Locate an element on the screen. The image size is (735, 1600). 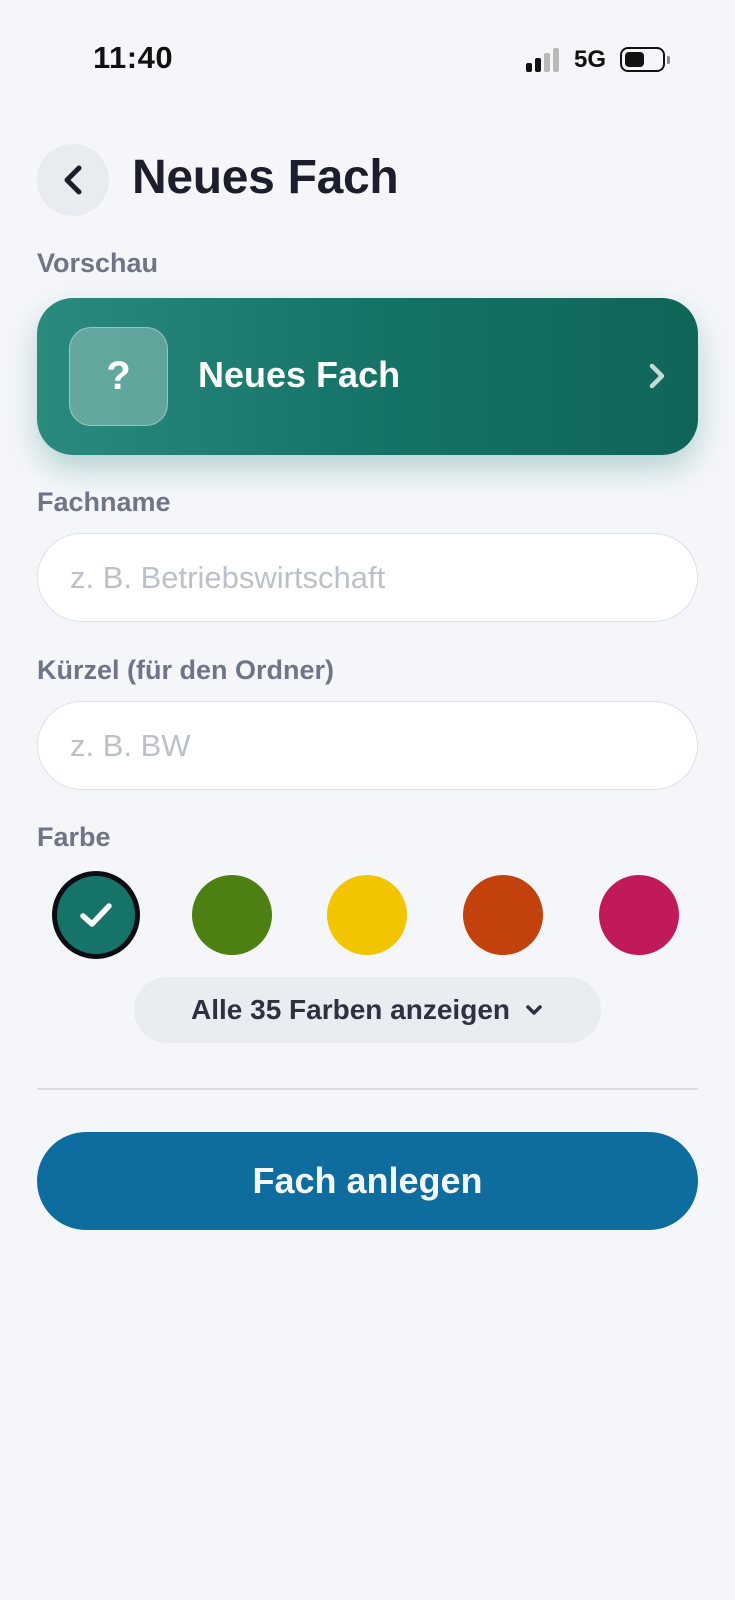
chevron-down-icon is located at coordinates (534, 1010).